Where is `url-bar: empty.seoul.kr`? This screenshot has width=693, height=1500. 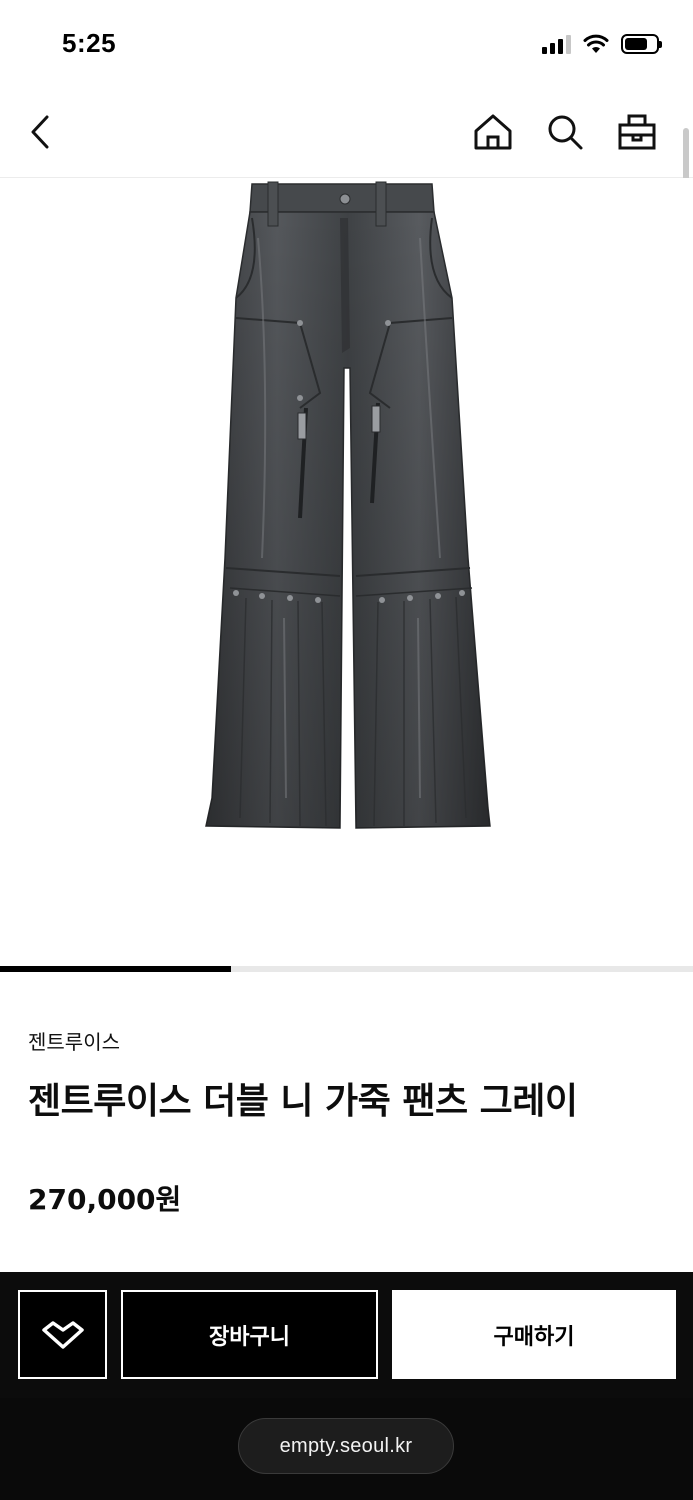
url-bar: empty.seoul.kr is located at coordinates (346, 1446).